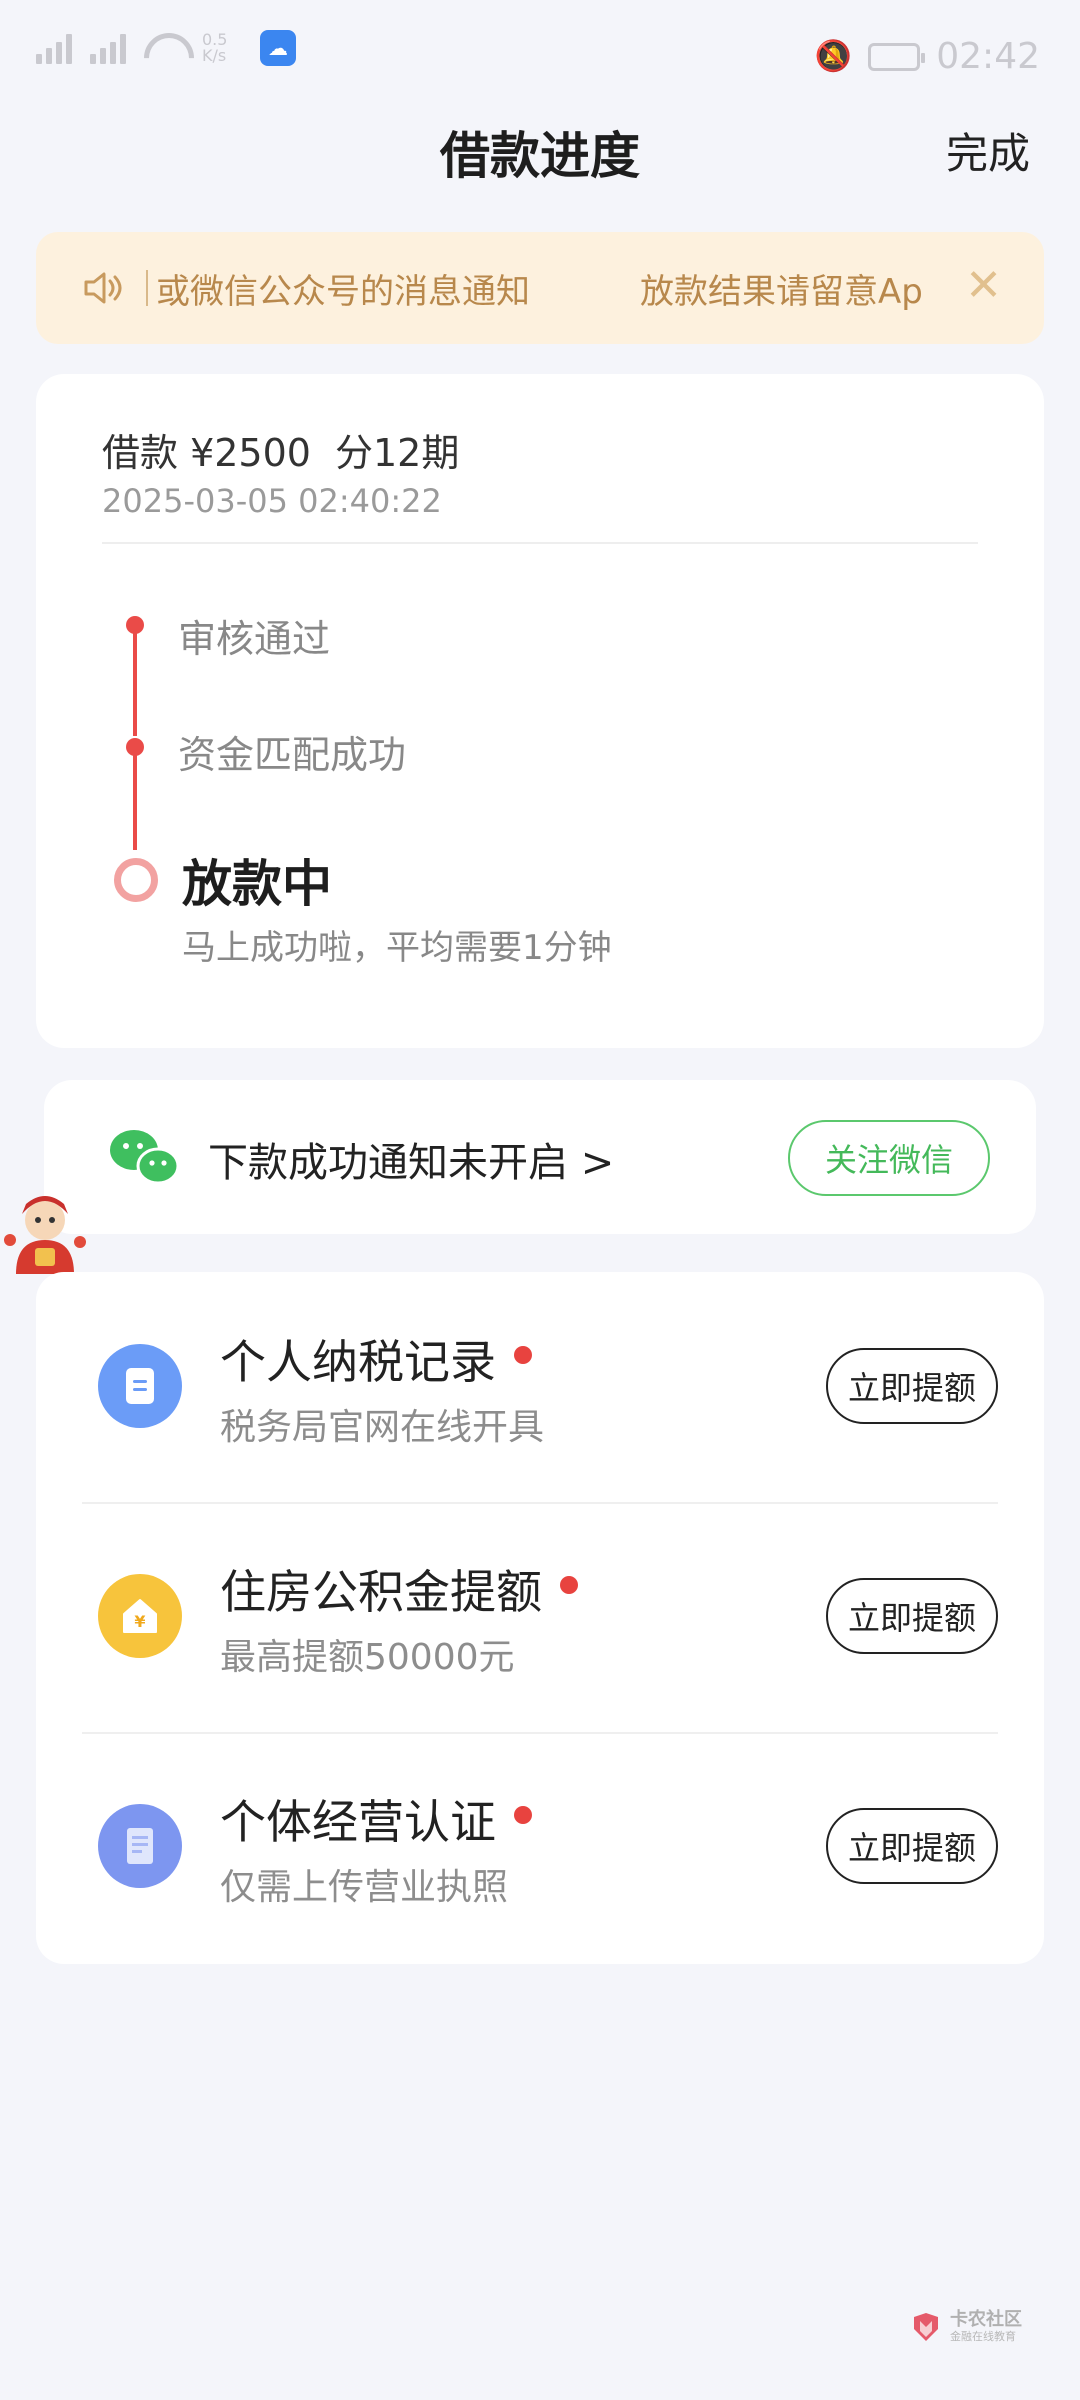 The height and width of the screenshot is (2400, 1080). Describe the element at coordinates (103, 288) in the screenshot. I see `speaker-icon` at that location.